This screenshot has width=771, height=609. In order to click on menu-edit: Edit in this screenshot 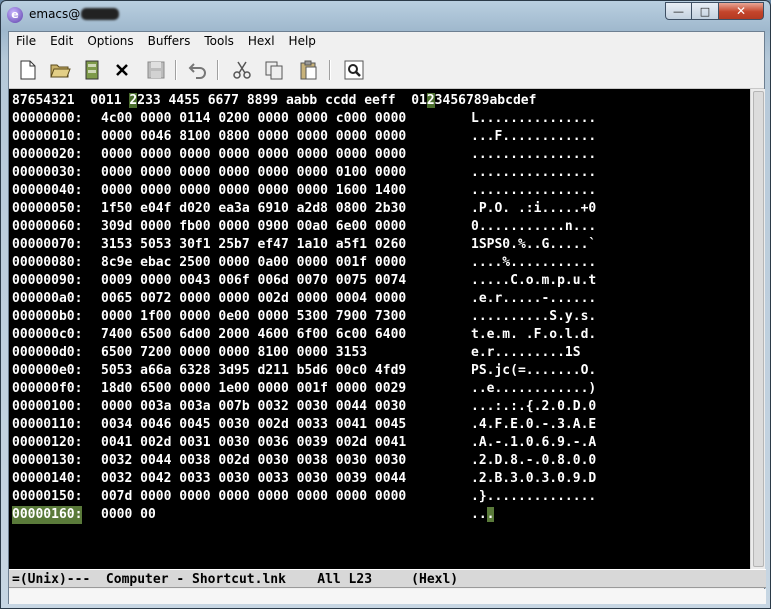, I will do `click(61, 42)`.